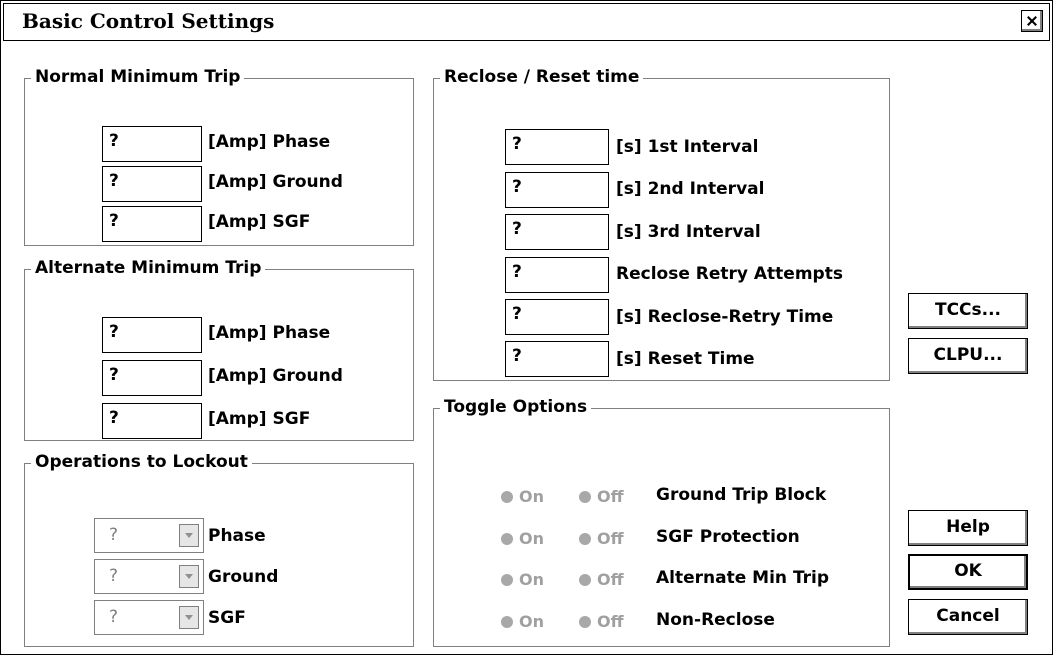 This screenshot has width=1055, height=657. What do you see at coordinates (743, 578) in the screenshot?
I see `alternate-min-trip-label: Alternate Min Trip` at bounding box center [743, 578].